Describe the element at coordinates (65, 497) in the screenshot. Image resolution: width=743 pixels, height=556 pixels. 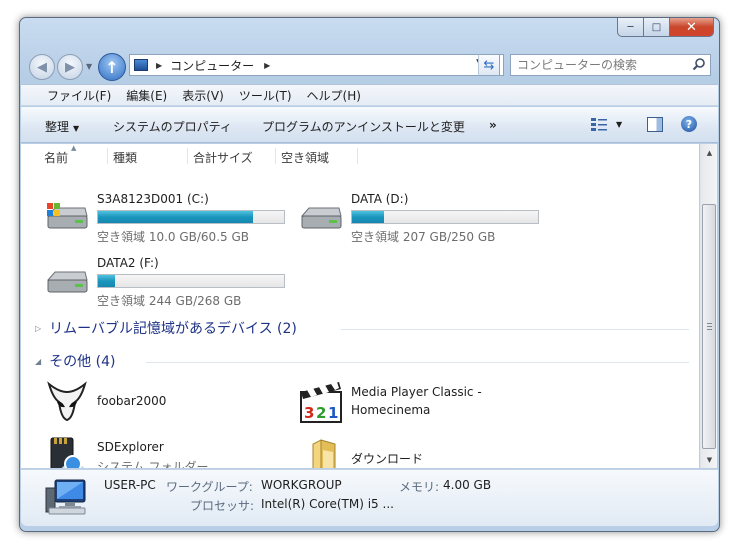
I see `computer-icon` at that location.